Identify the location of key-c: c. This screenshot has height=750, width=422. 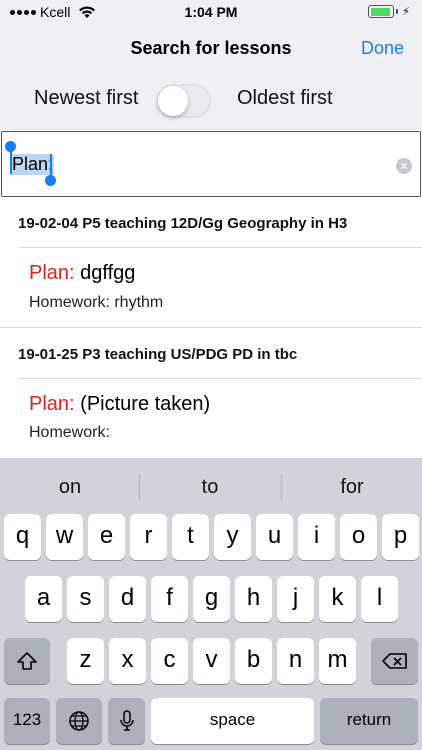
(169, 661).